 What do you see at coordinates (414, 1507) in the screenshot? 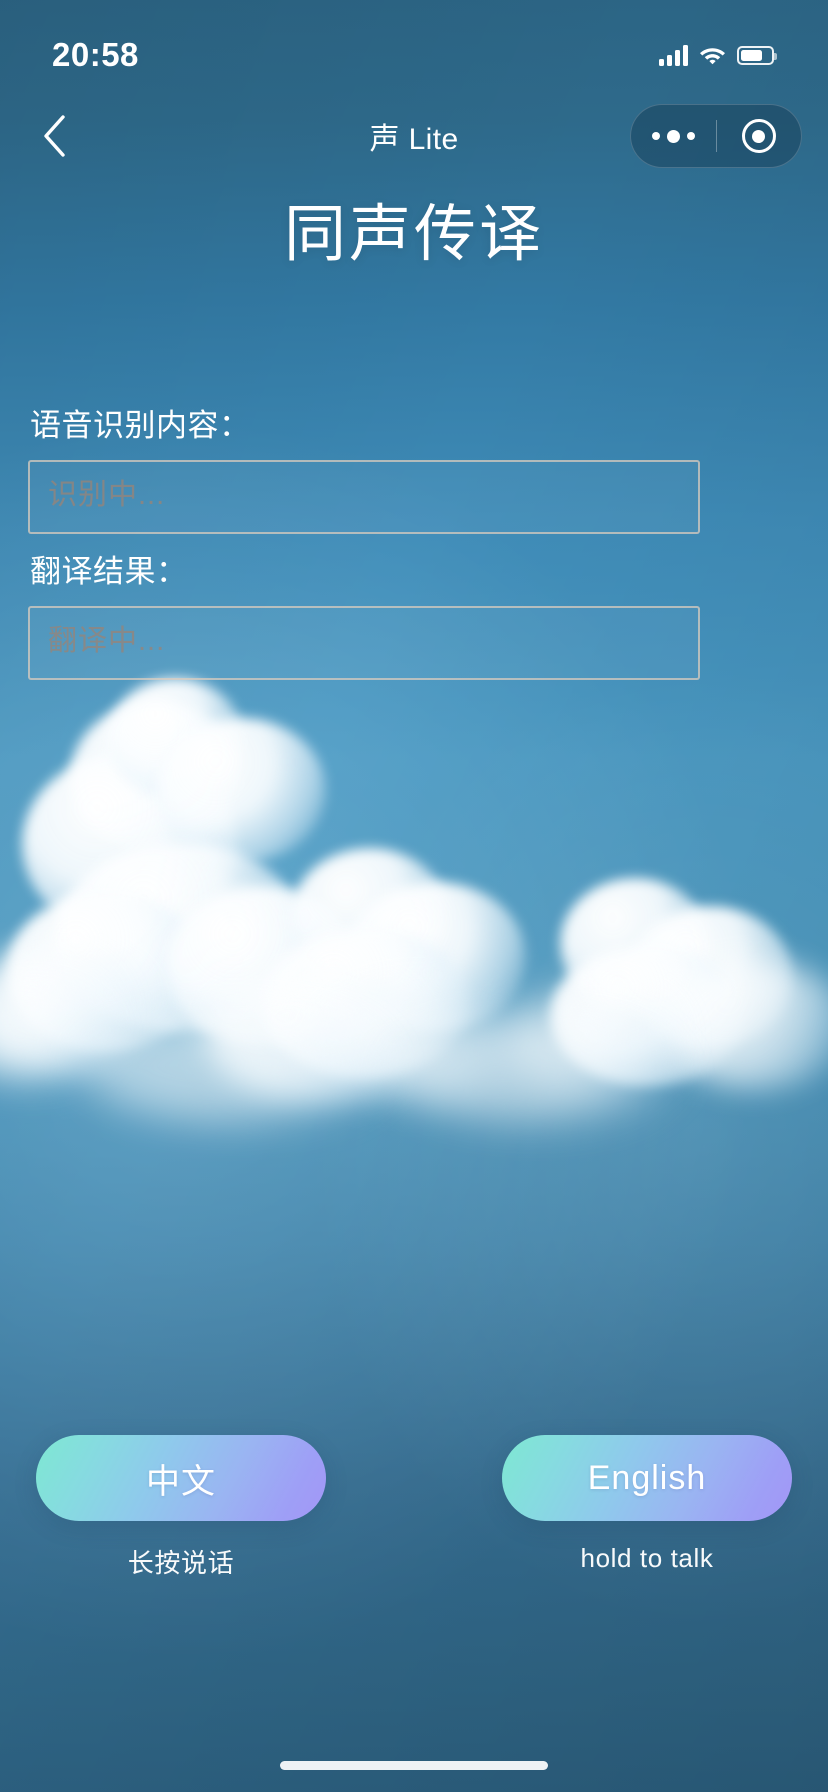
I see `talk-button-row: 中文 长按说话 English hold to talk` at bounding box center [414, 1507].